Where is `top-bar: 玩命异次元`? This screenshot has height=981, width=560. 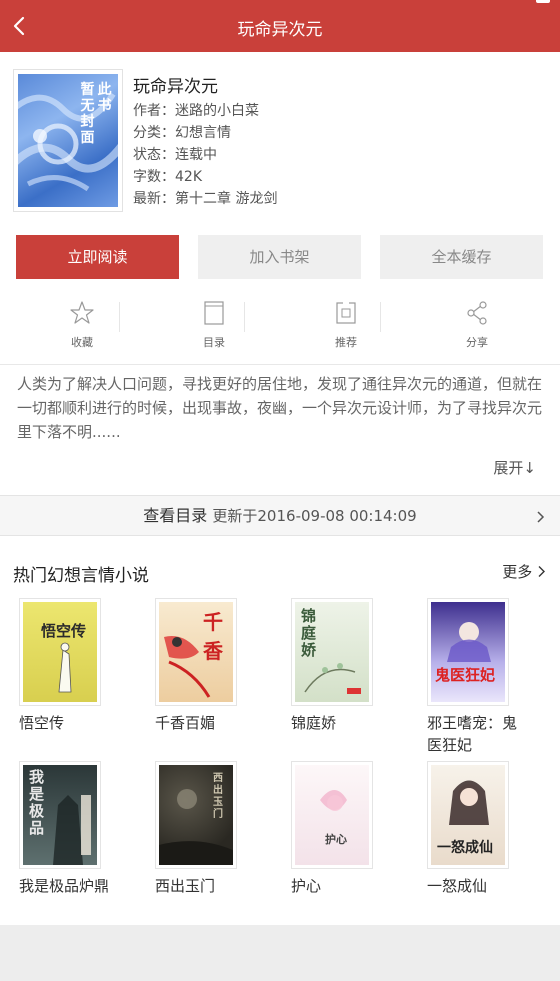
top-bar: 玩命异次元 is located at coordinates (280, 26).